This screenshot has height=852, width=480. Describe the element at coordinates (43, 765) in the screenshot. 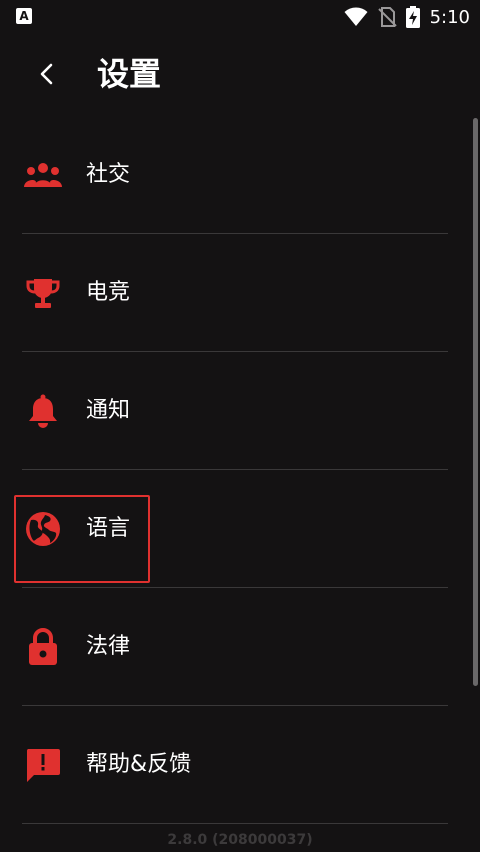

I see `feedback-message-icon` at that location.